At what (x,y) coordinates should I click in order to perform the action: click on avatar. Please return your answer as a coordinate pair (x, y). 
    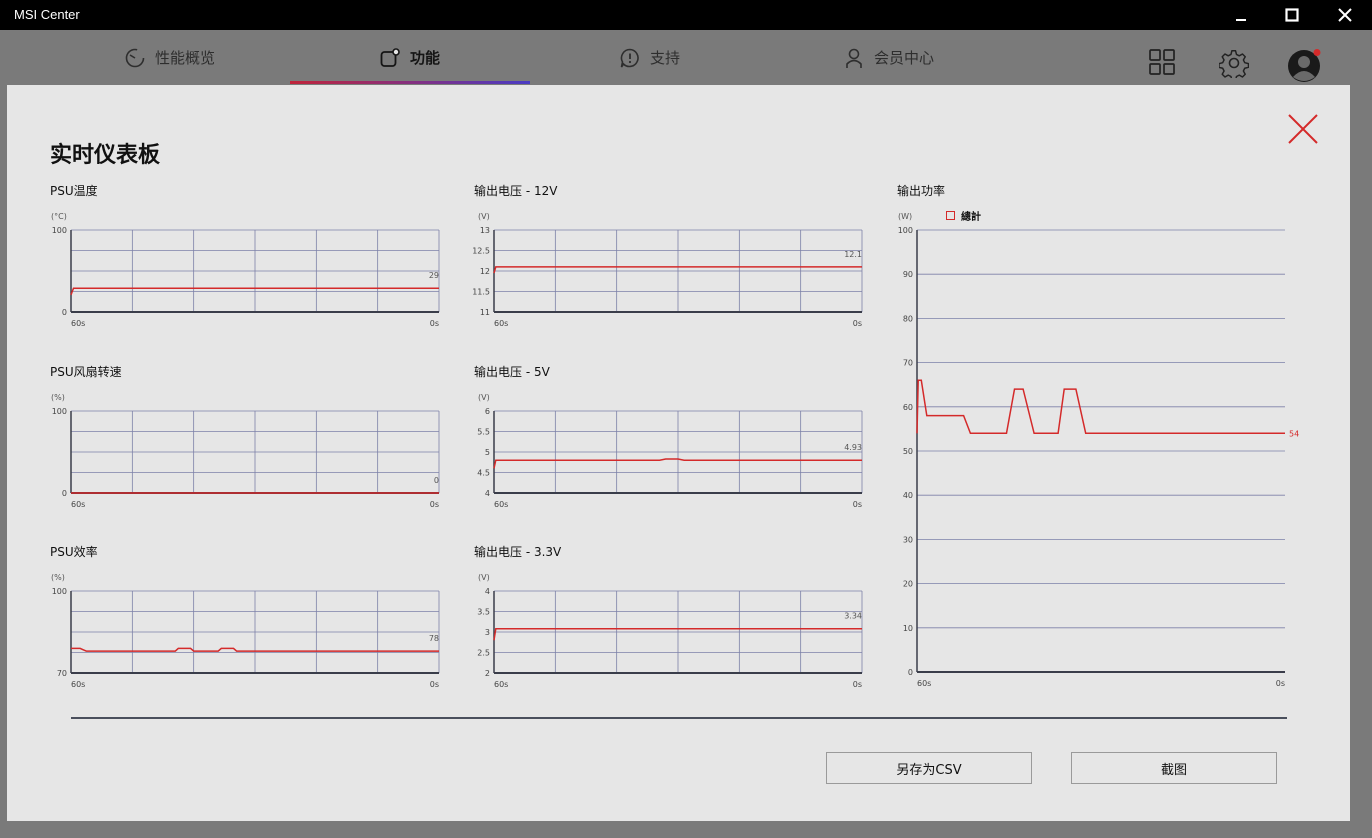
    Looking at the image, I should click on (1305, 68).